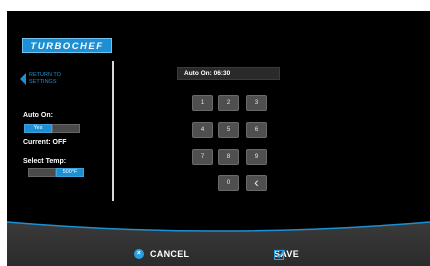  I want to click on cancel-x-icon: ×, so click(139, 254).